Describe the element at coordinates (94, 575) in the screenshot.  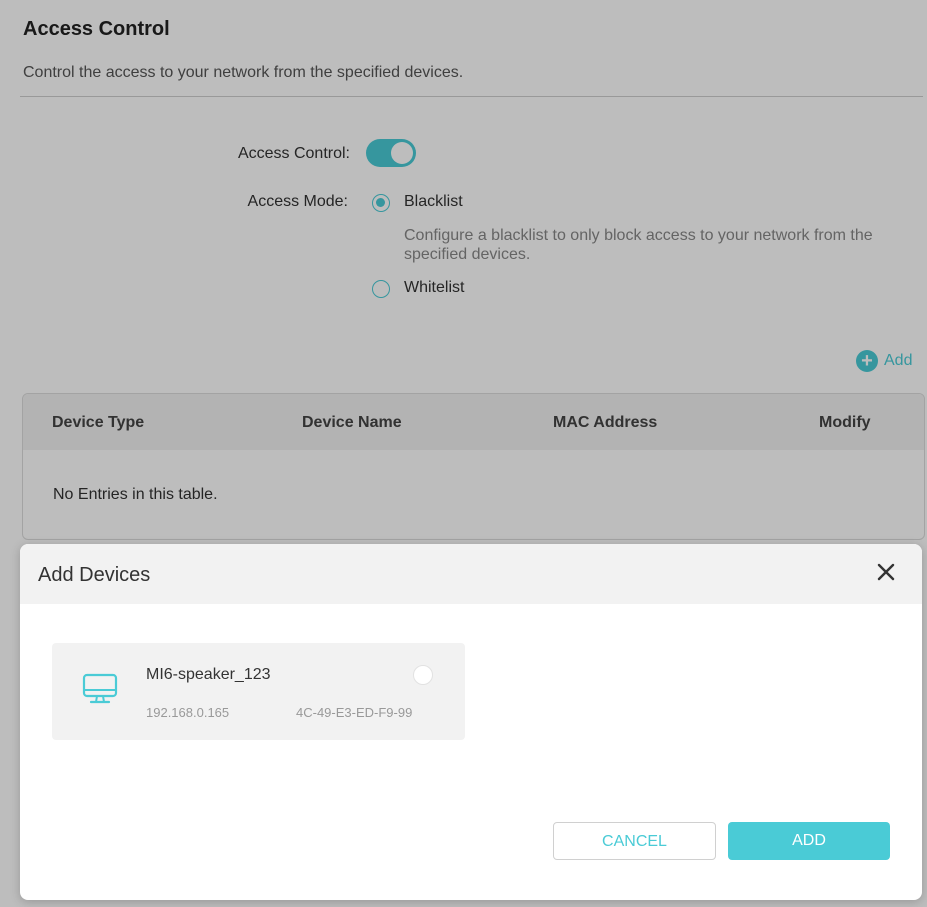
I see `modal-title: Add Devices` at that location.